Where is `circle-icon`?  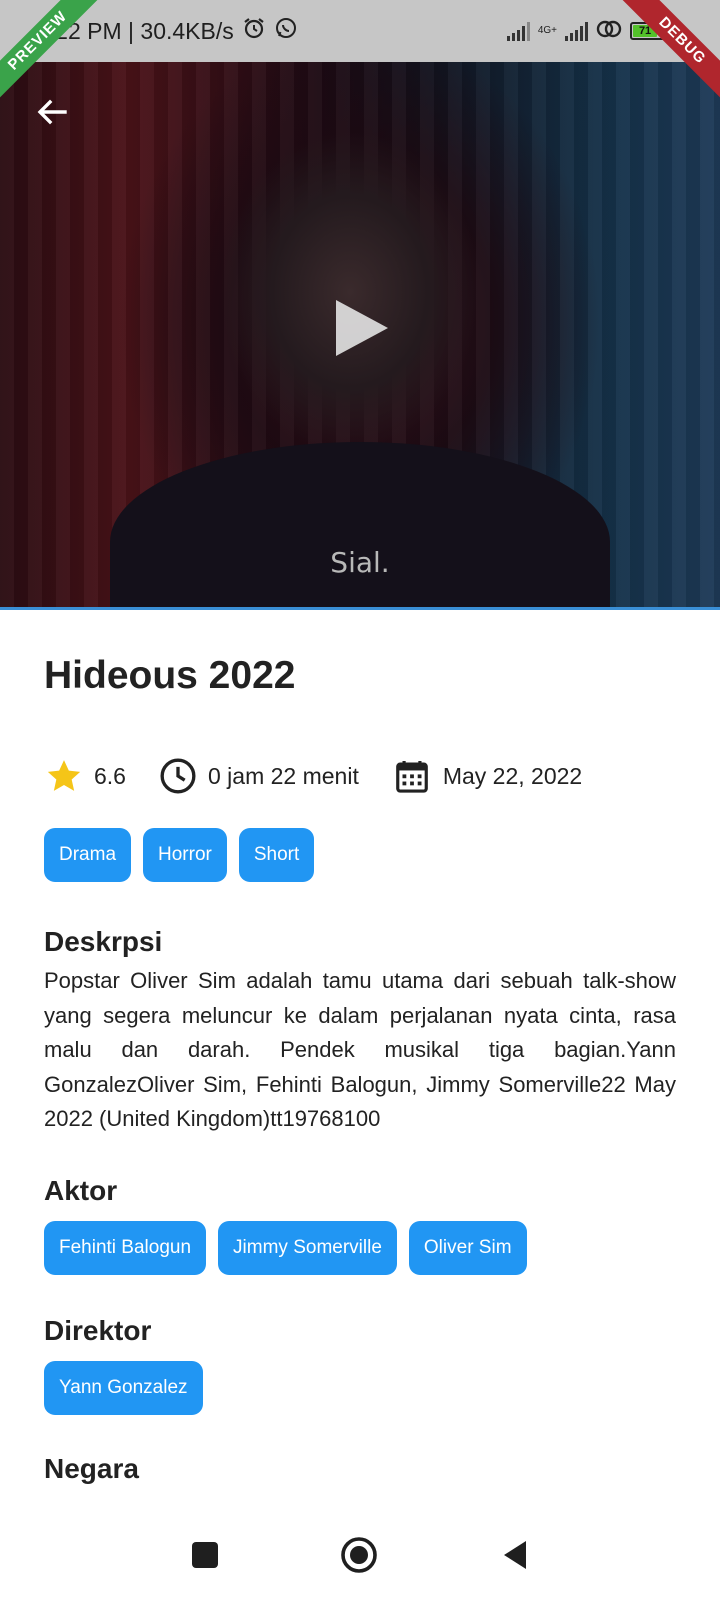
circle-icon is located at coordinates (359, 1555).